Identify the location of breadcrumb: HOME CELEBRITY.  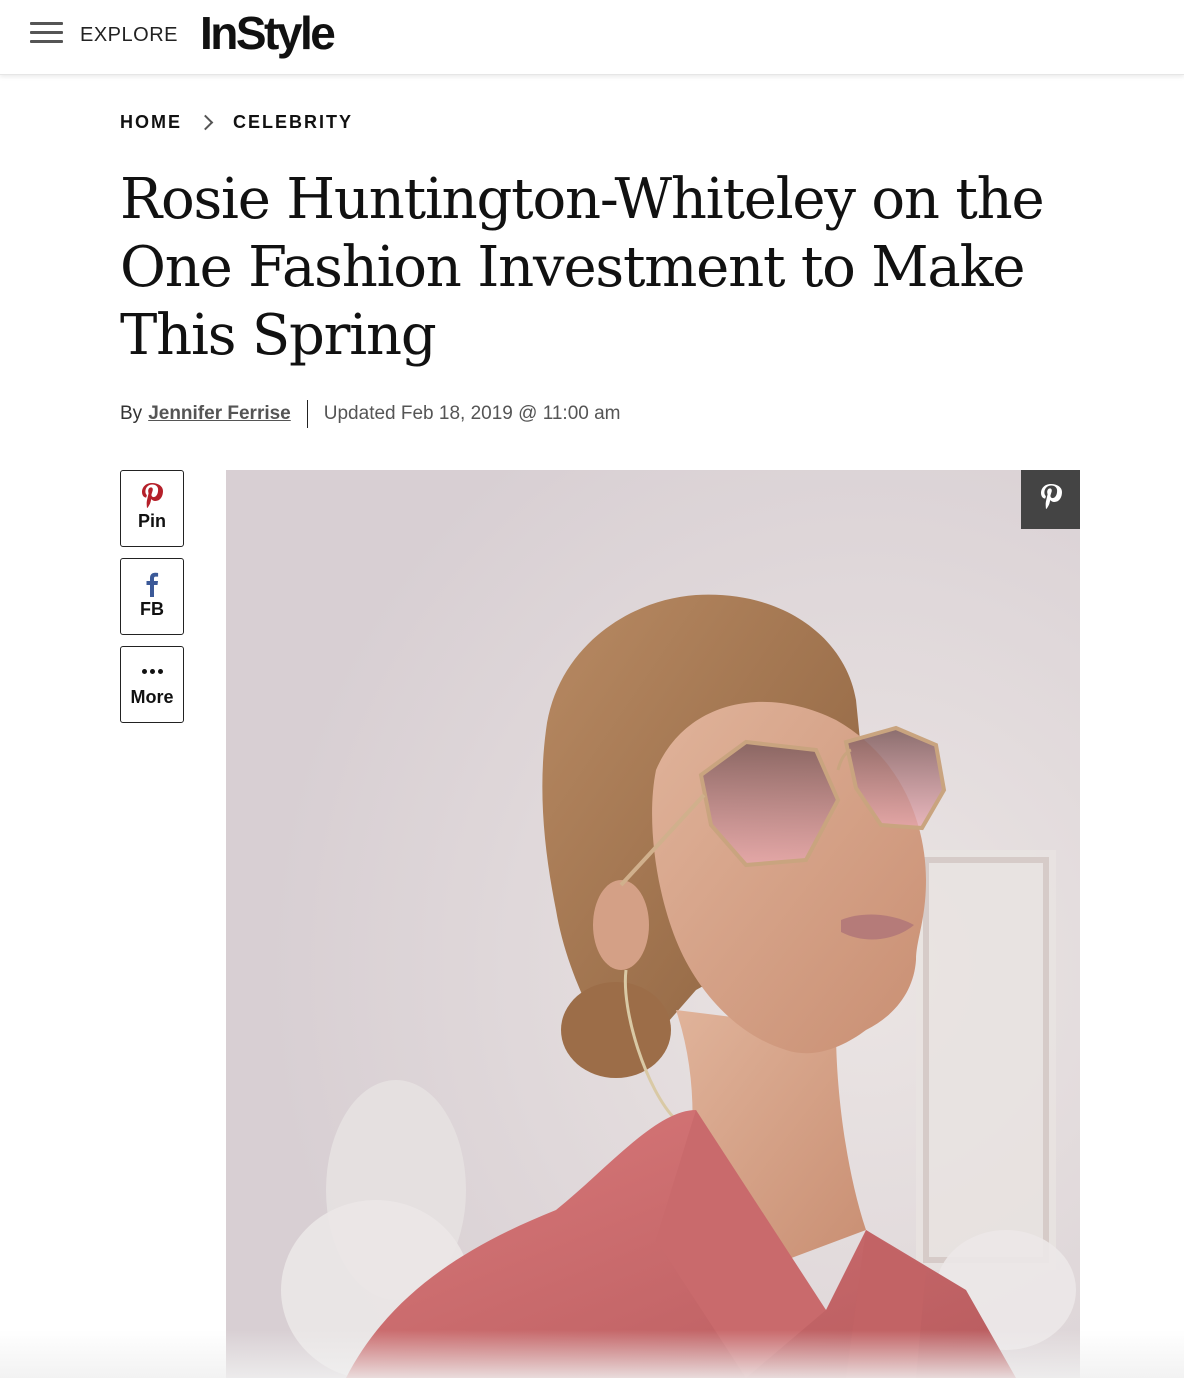
(236, 122).